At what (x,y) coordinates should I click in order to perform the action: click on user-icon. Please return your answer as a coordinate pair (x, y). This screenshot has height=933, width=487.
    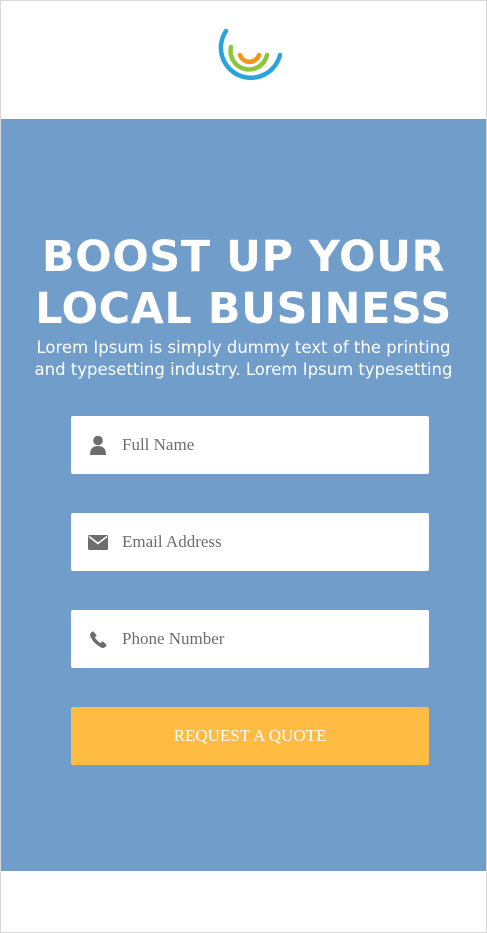
    Looking at the image, I should click on (98, 445).